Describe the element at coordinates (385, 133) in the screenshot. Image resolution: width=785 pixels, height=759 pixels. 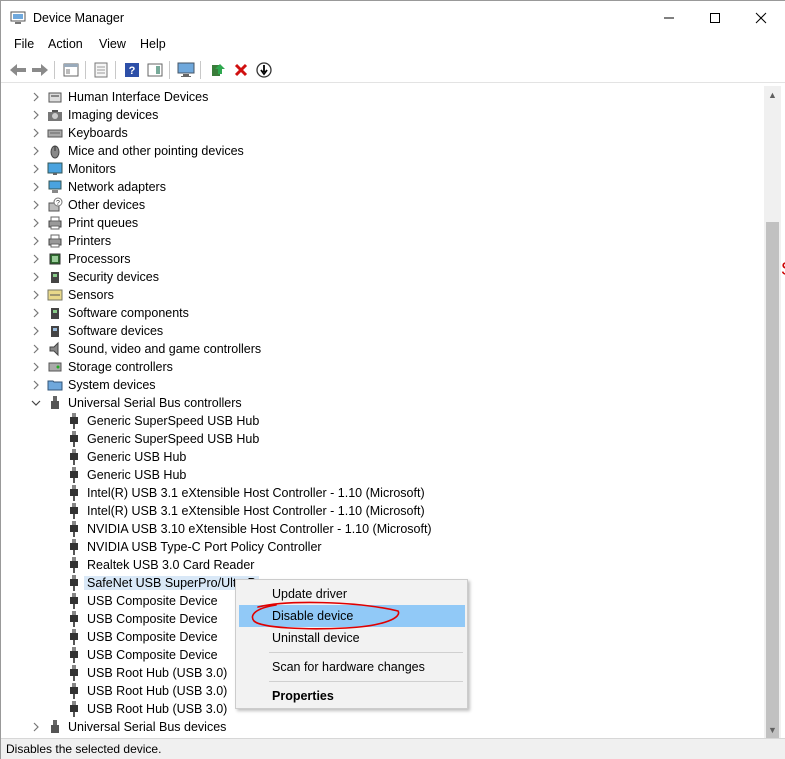
I see `tree-category: Keyboards` at that location.